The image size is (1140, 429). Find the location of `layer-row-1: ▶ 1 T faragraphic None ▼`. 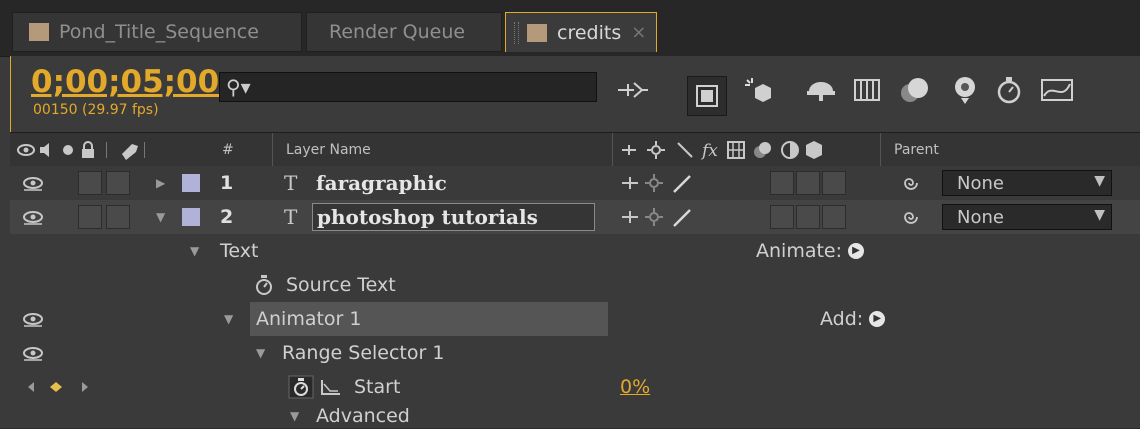

layer-row-1: ▶ 1 T faragraphic None ▼ is located at coordinates (575, 183).